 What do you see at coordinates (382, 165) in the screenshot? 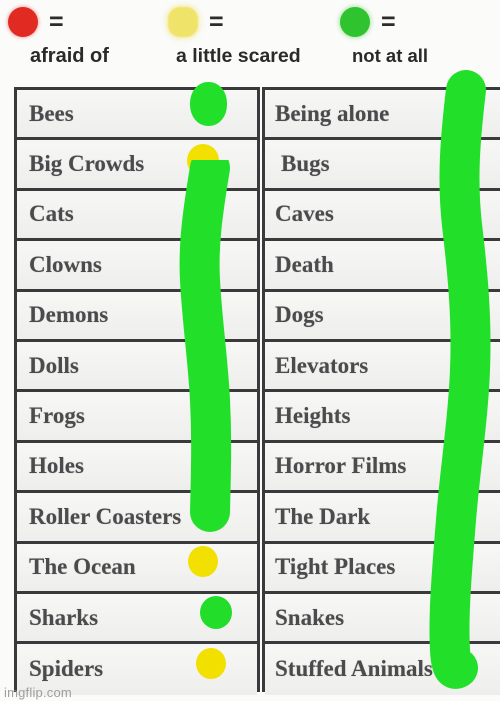
I see `table-row: Bugs` at bounding box center [382, 165].